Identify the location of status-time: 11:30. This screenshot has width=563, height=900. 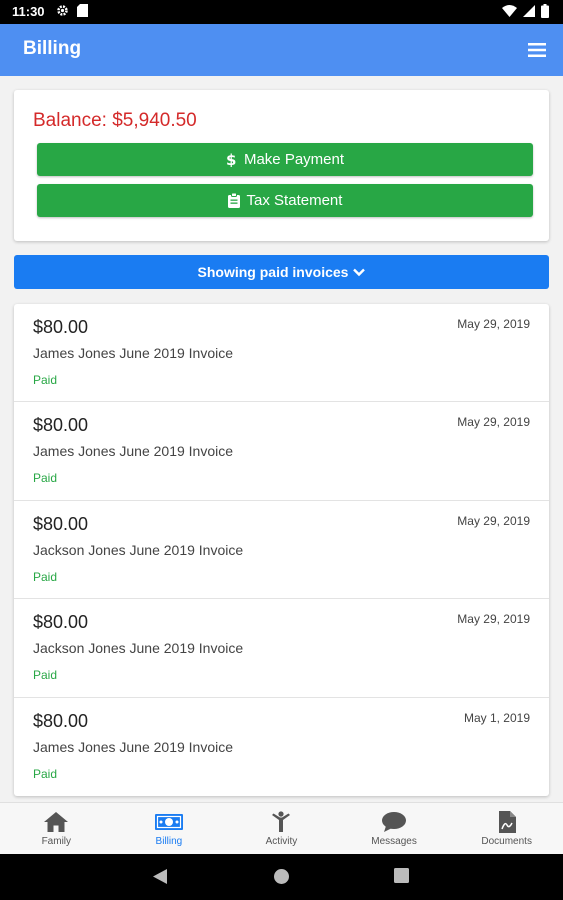
(28, 11).